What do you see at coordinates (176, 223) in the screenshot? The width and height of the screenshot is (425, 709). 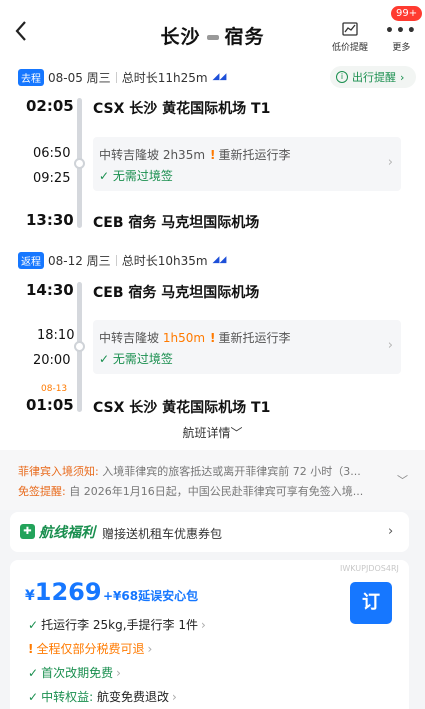 I see `outbound-arrive-airport: CEB 宿务 马克坦国际机场` at bounding box center [176, 223].